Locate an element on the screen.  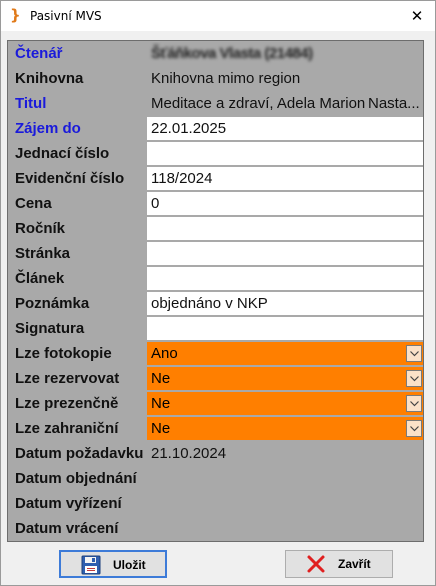
form-row: Lze zahraniční Ne is located at coordinates (215, 428).